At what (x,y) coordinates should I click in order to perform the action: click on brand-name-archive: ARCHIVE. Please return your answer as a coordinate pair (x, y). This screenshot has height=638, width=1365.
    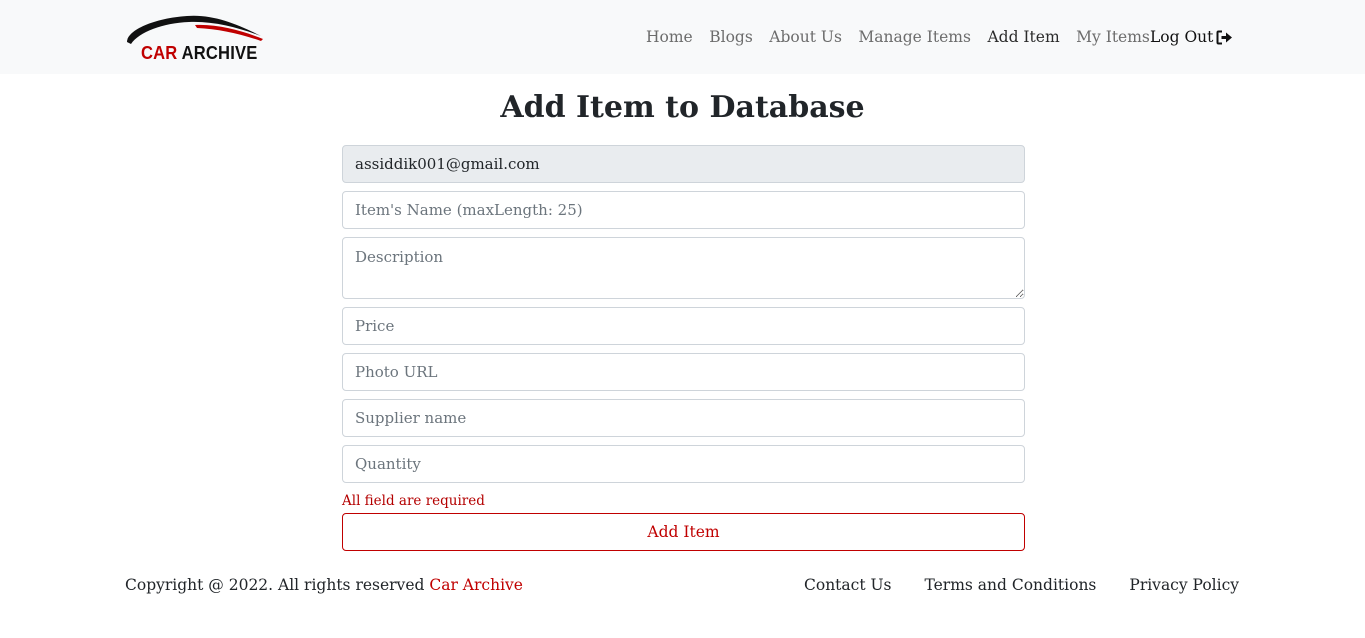
    Looking at the image, I should click on (219, 53).